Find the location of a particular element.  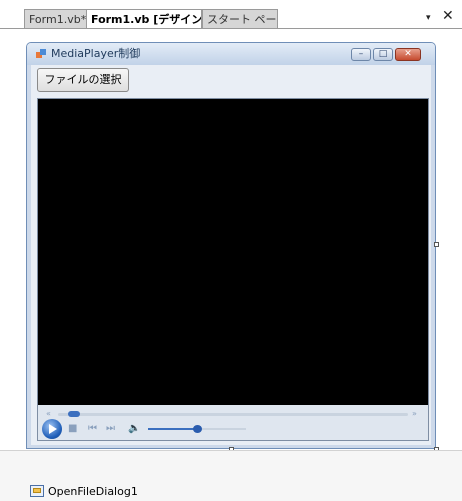

volume-thumb is located at coordinates (197, 429).